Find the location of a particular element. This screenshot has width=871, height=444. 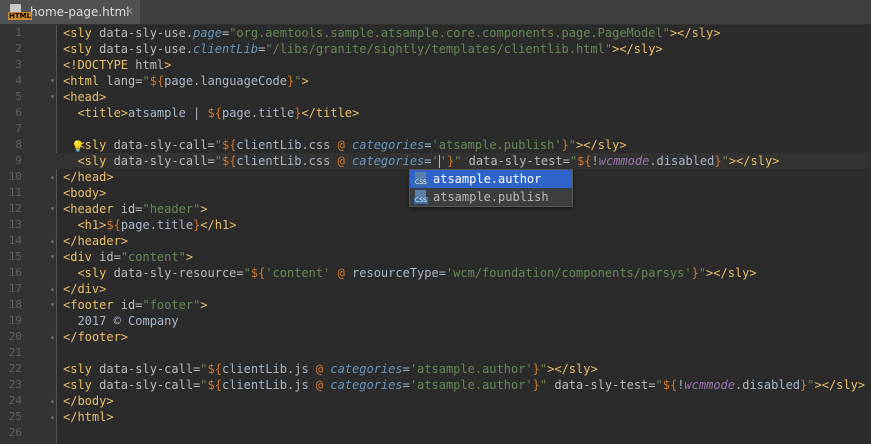

code-text: <div id="content"> is located at coordinates (128, 257).